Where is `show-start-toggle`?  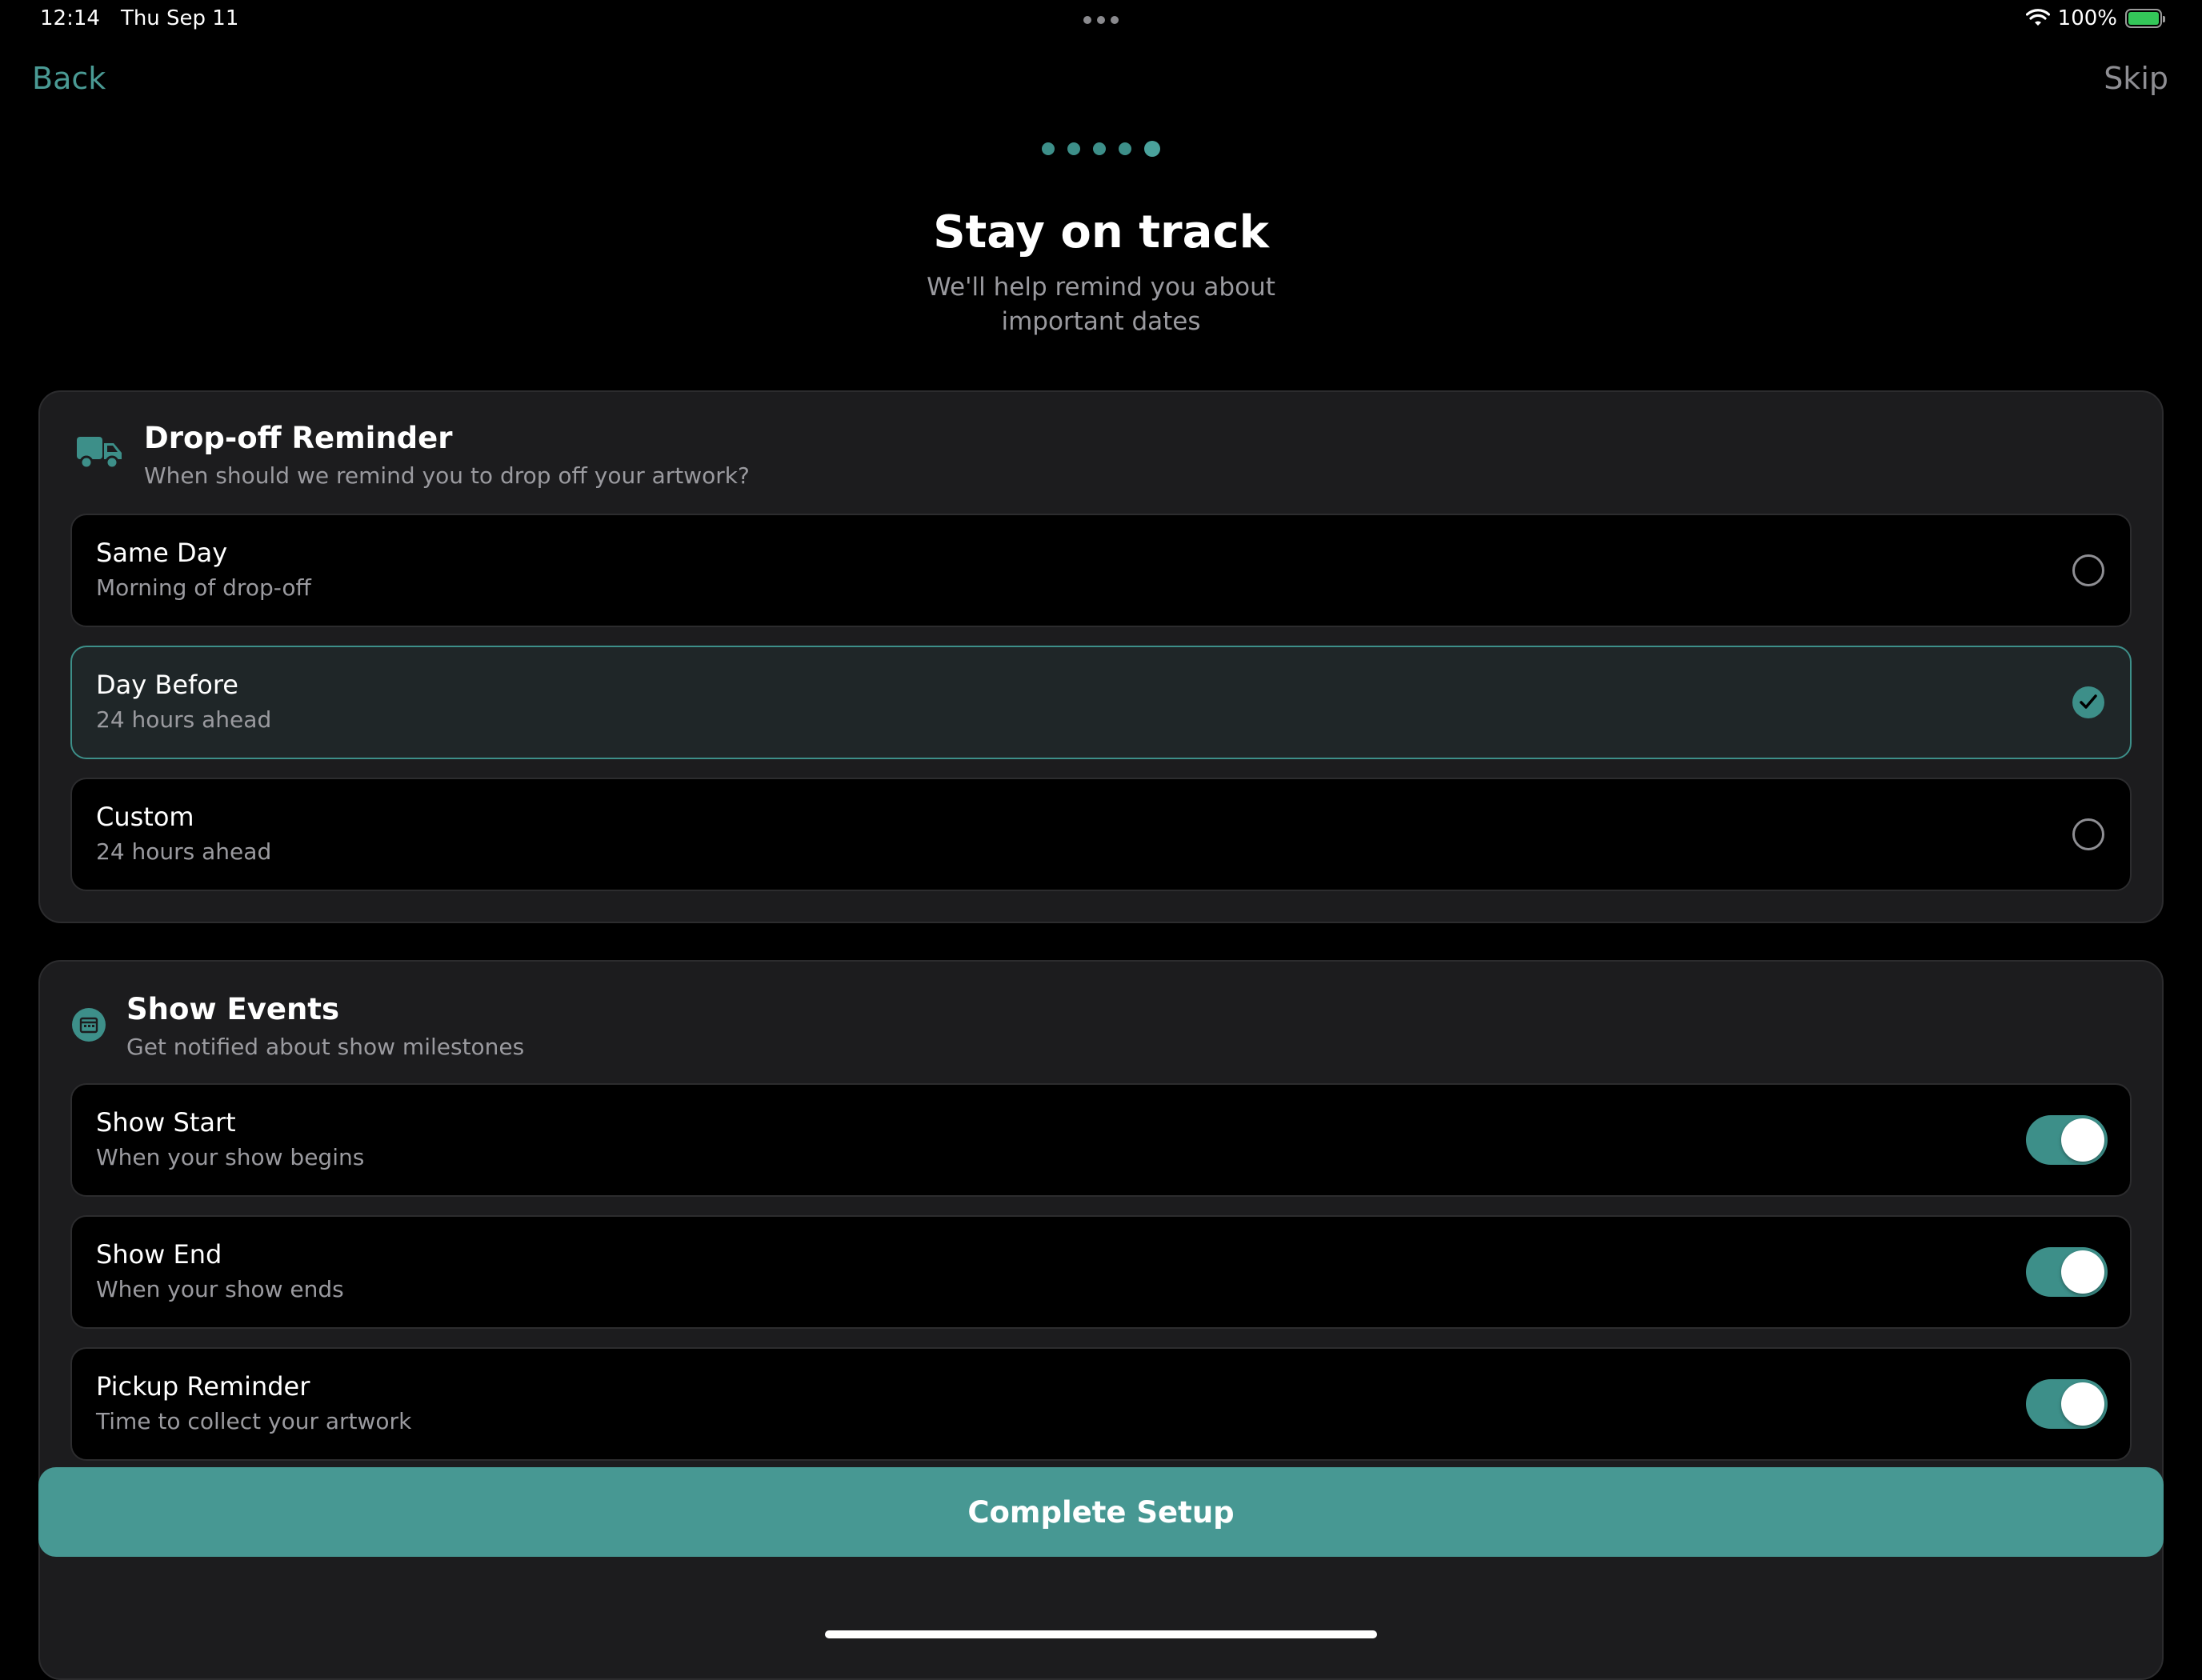
show-start-toggle is located at coordinates (2067, 1140).